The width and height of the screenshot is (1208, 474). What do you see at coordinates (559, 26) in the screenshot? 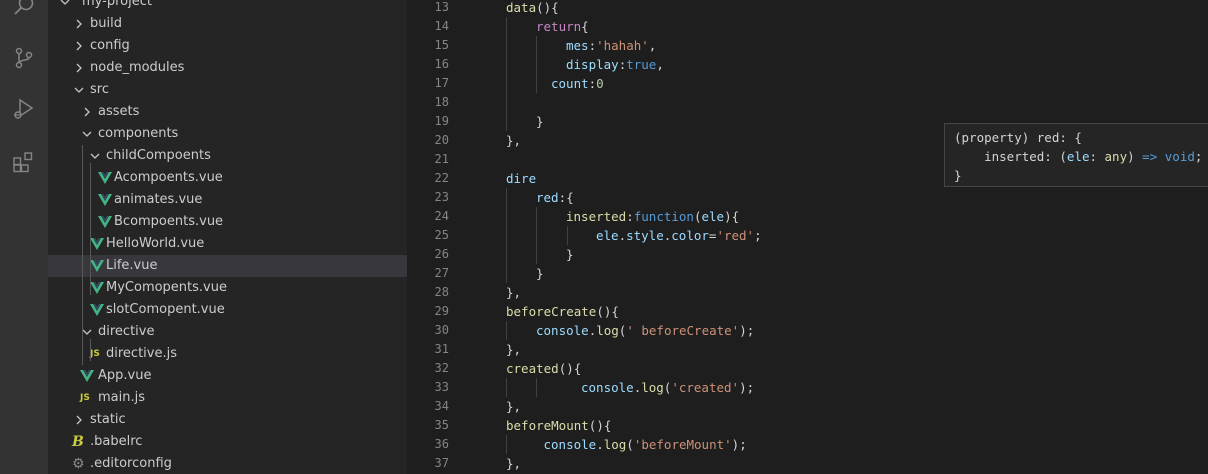
I see `code-token: return` at bounding box center [559, 26].